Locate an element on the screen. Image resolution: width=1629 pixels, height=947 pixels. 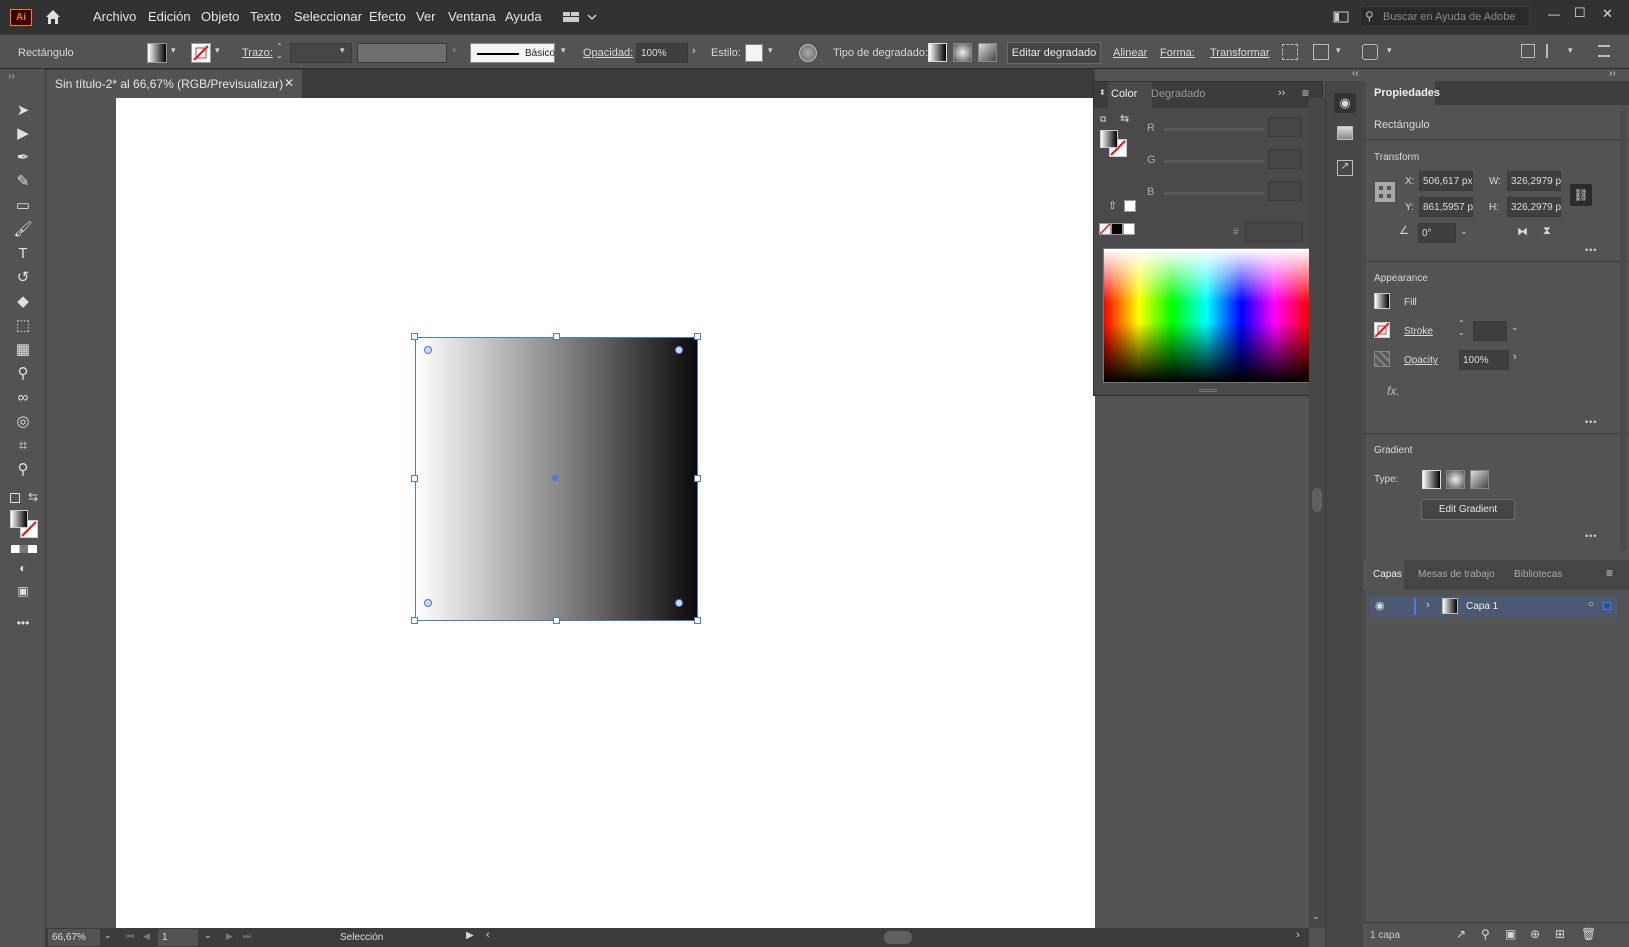
flip-horizontal-icon: ⧓ is located at coordinates (1522, 231).